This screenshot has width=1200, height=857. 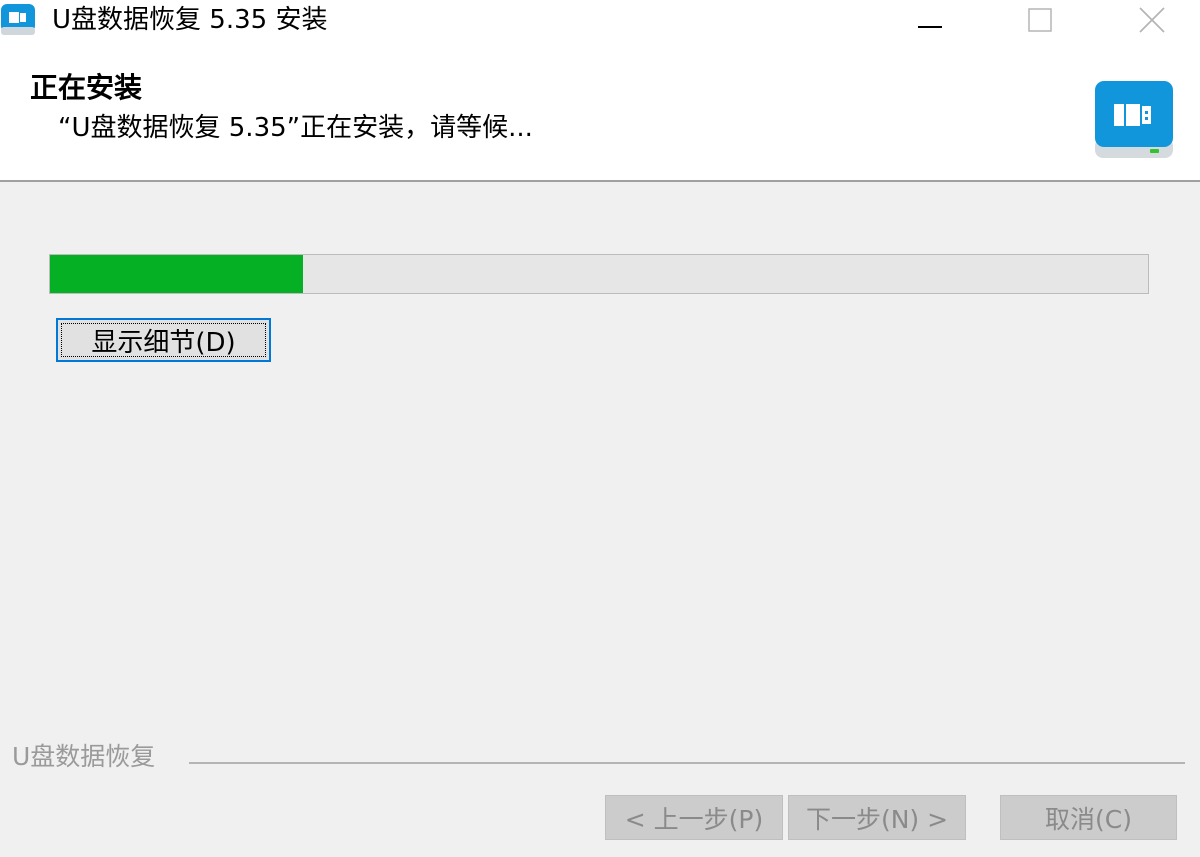 I want to click on header-divider, so click(x=600, y=181).